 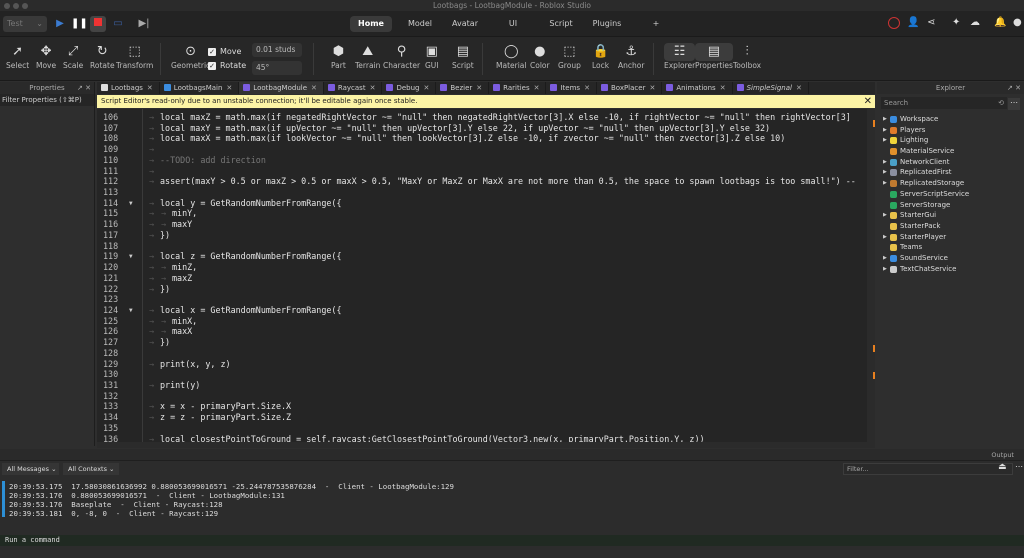 I want to click on nav-tab-add: +, so click(x=656, y=24).